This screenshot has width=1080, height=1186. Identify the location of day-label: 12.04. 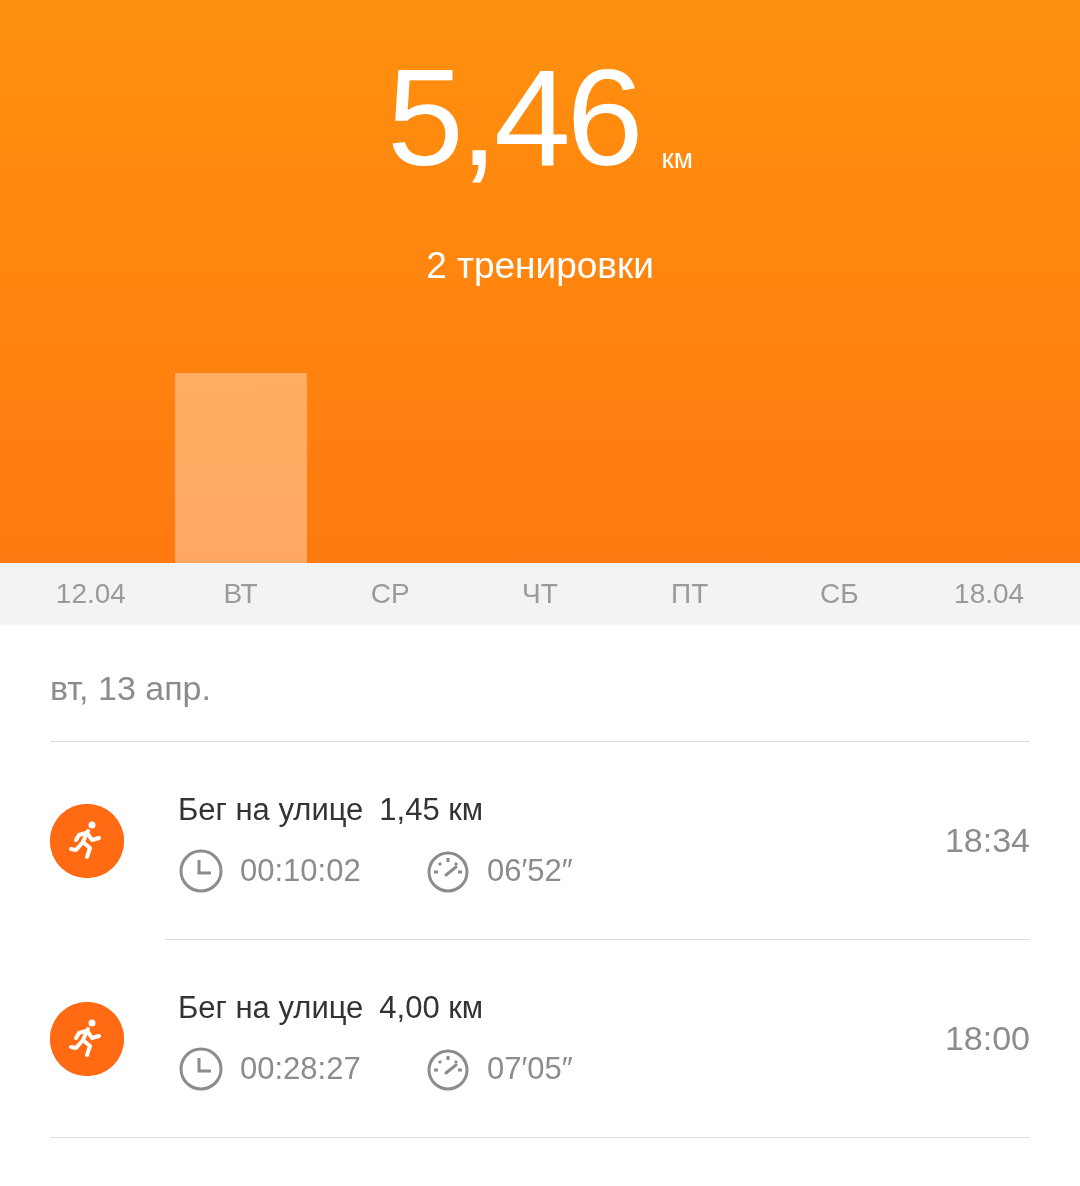
(91, 594).